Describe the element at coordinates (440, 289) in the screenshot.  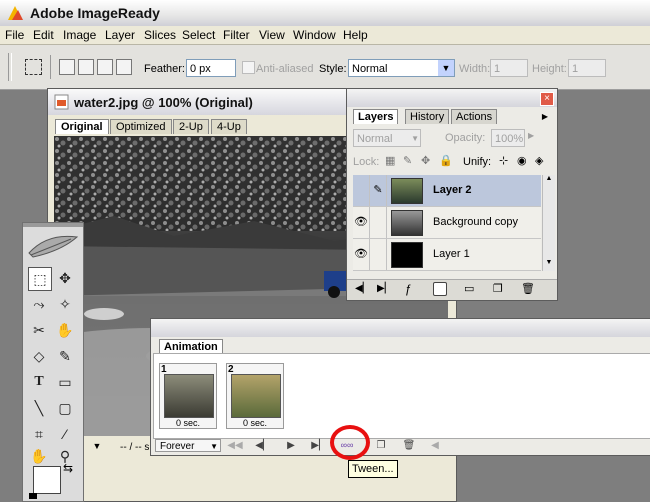
I see `layer-mask-icon` at that location.